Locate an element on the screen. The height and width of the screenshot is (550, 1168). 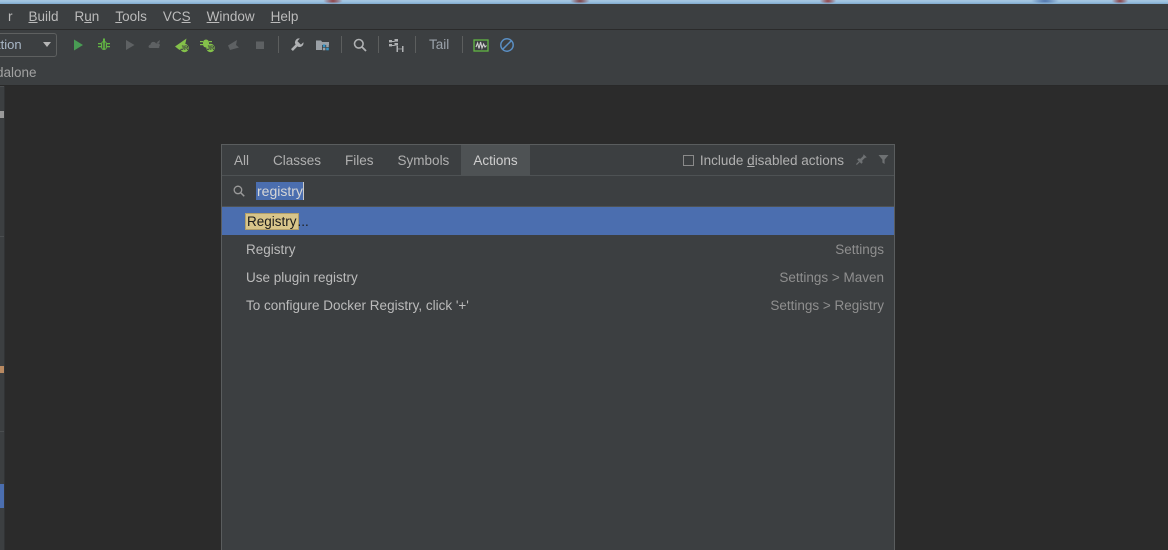
tabs-spacer is located at coordinates (606, 160).